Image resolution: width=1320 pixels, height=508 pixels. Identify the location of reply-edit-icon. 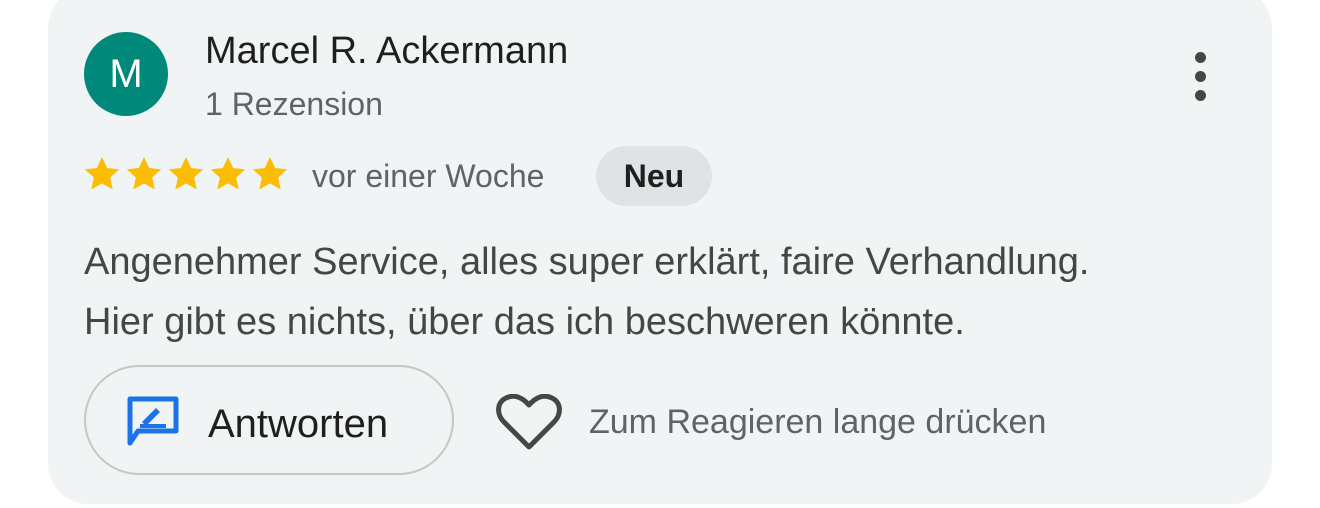
(153, 423).